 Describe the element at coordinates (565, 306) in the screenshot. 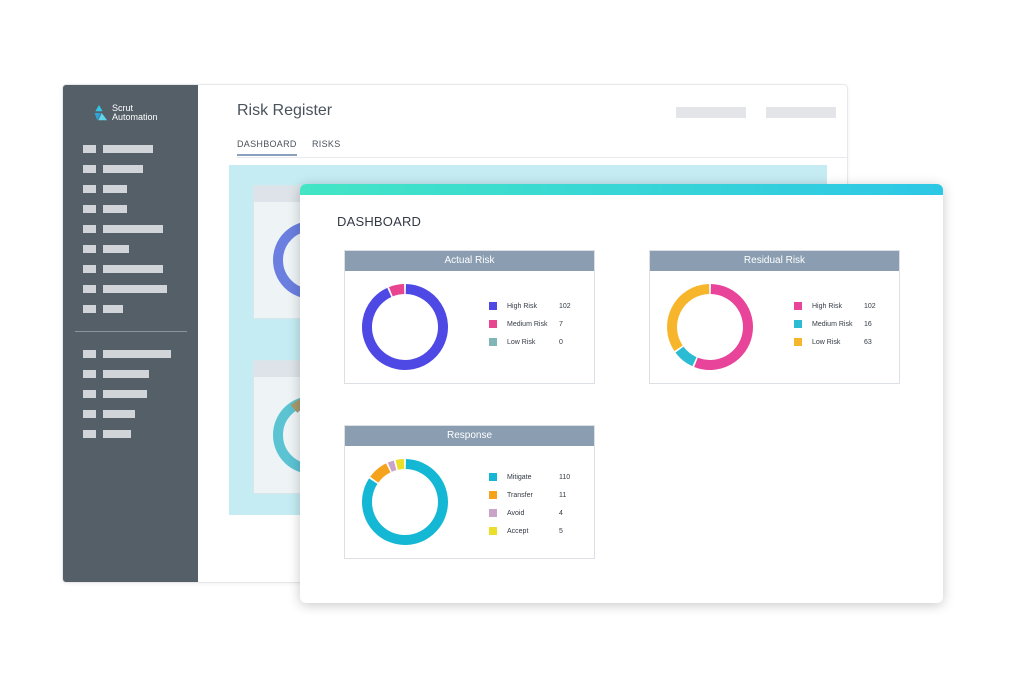

I see `legend-value: 102` at that location.